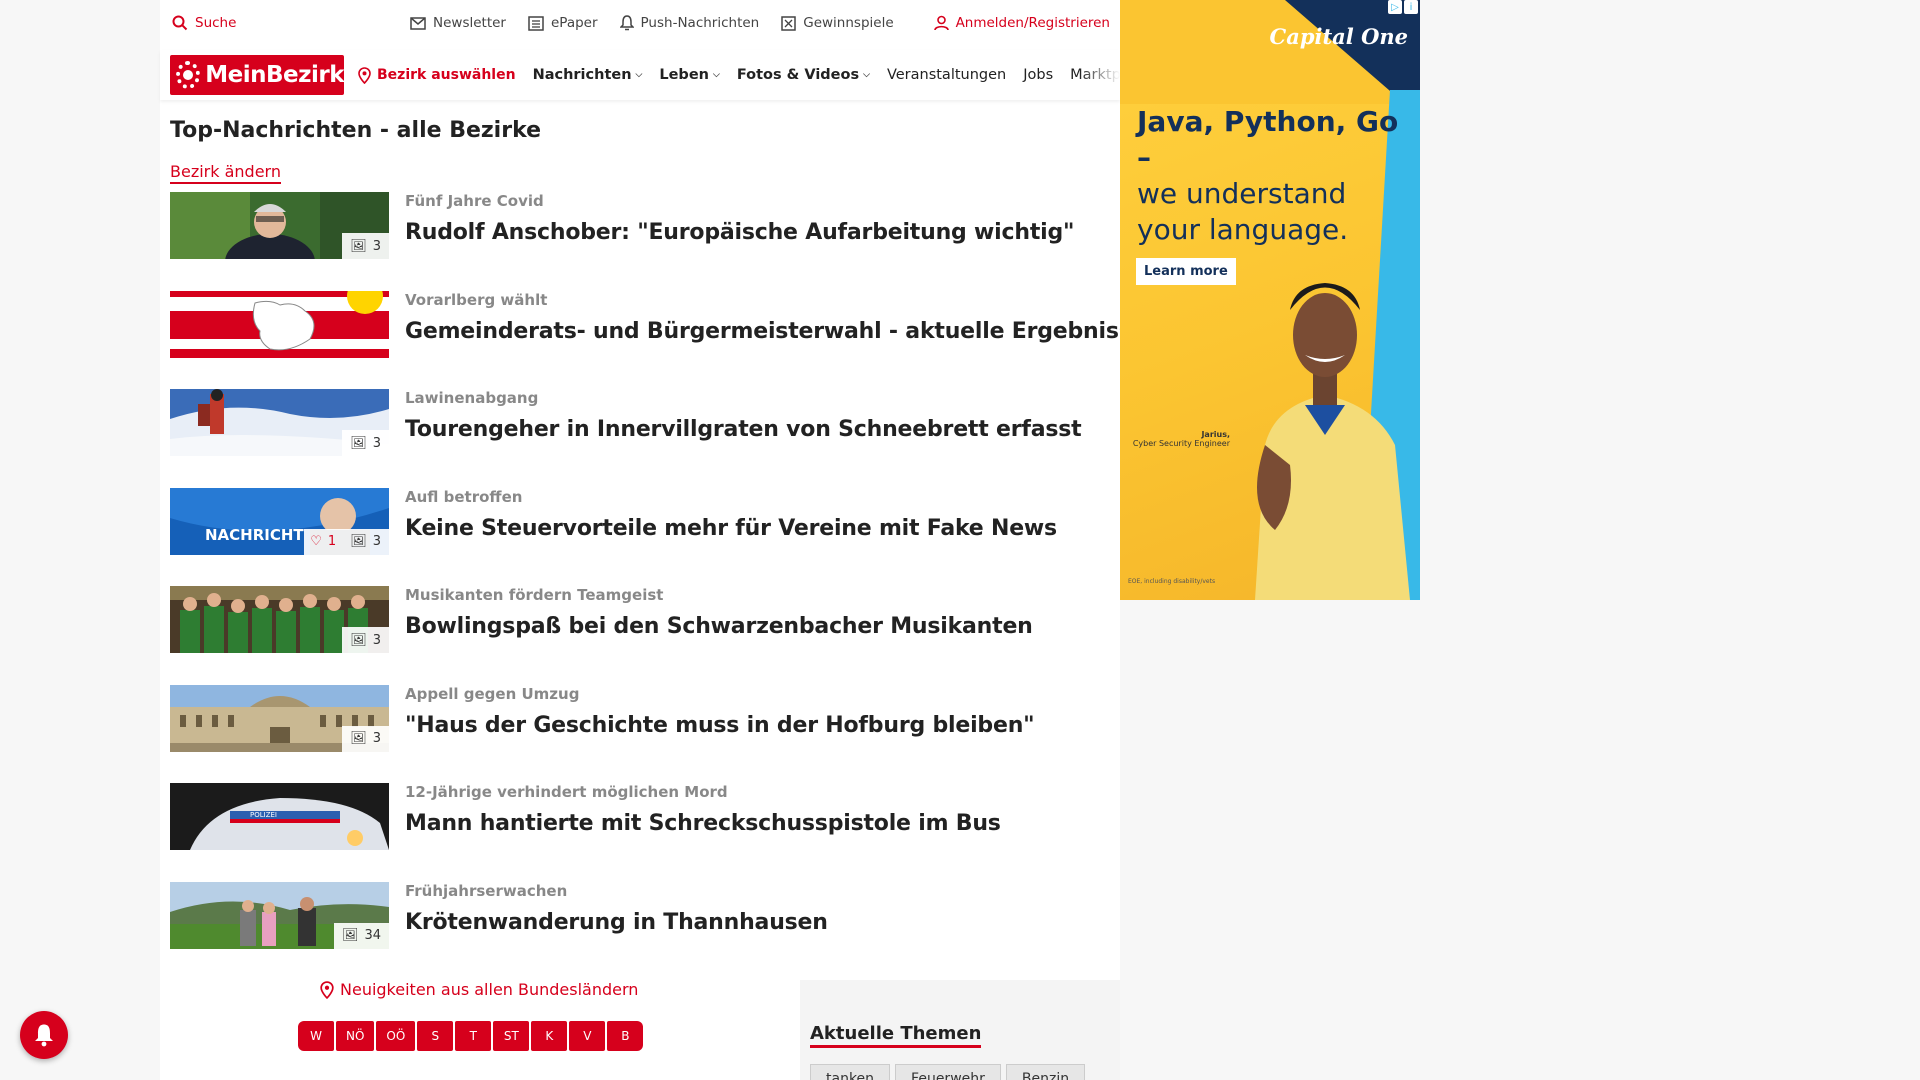 The width and height of the screenshot is (1920, 1080). I want to click on state-button-noe: NÖ, so click(355, 1036).